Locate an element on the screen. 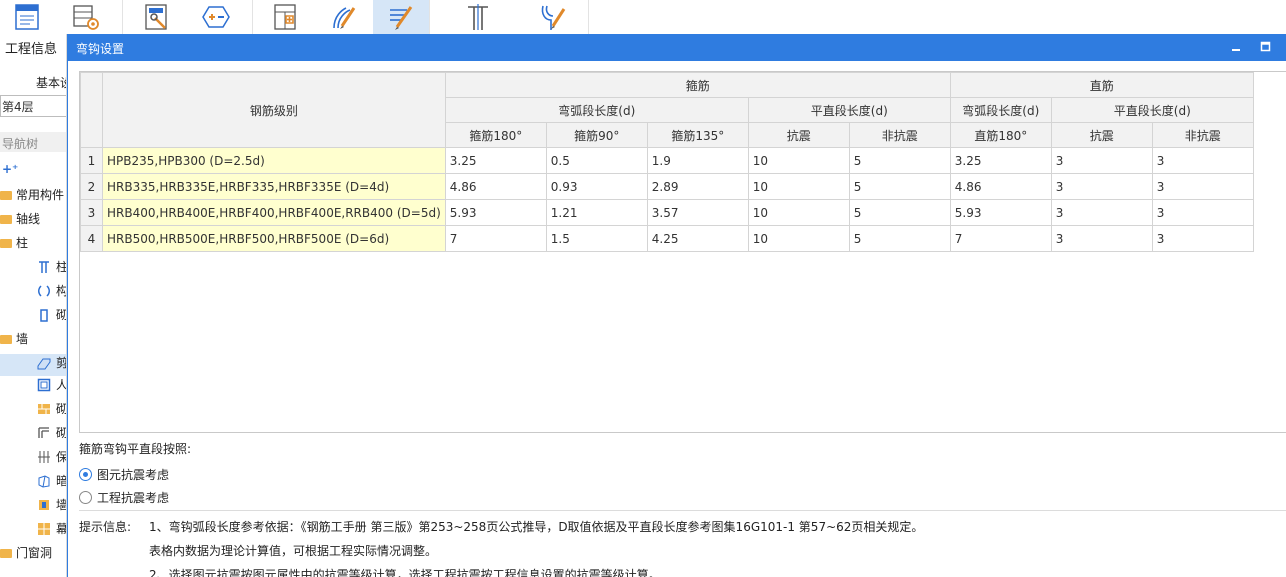  grade-cell: HPB235,HPB300 (D=2.5d) is located at coordinates (274, 160).